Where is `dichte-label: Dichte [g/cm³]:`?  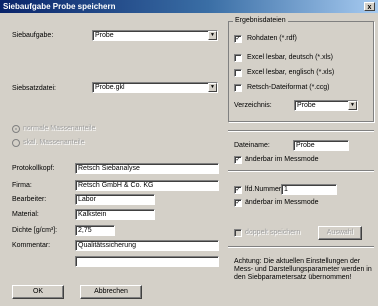 dichte-label: Dichte [g/cm³]: is located at coordinates (35, 230).